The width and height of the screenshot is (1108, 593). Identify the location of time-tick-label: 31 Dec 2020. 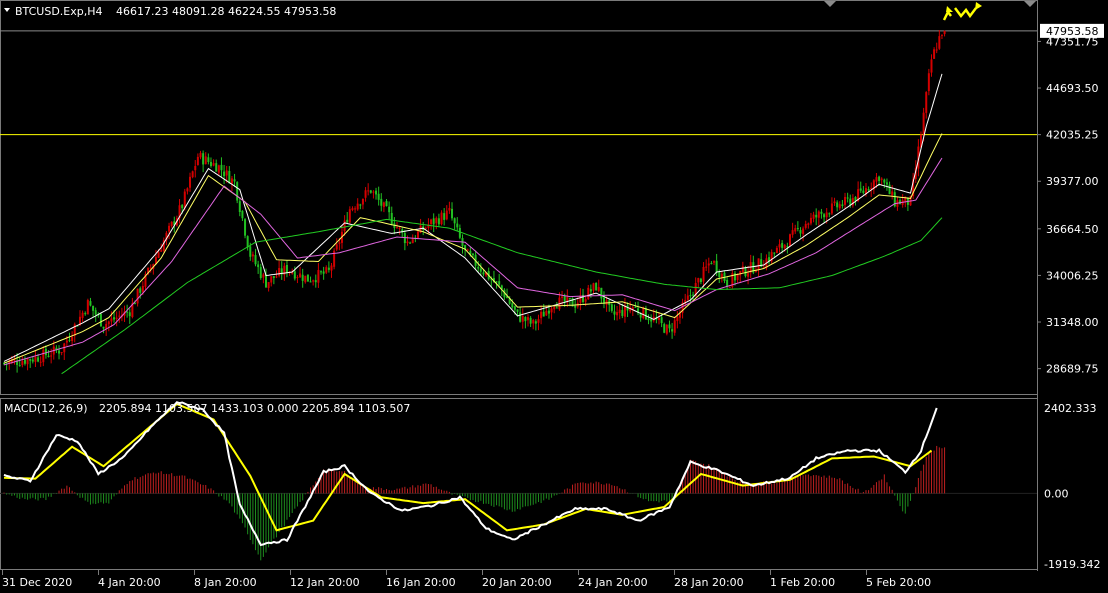
(37, 582).